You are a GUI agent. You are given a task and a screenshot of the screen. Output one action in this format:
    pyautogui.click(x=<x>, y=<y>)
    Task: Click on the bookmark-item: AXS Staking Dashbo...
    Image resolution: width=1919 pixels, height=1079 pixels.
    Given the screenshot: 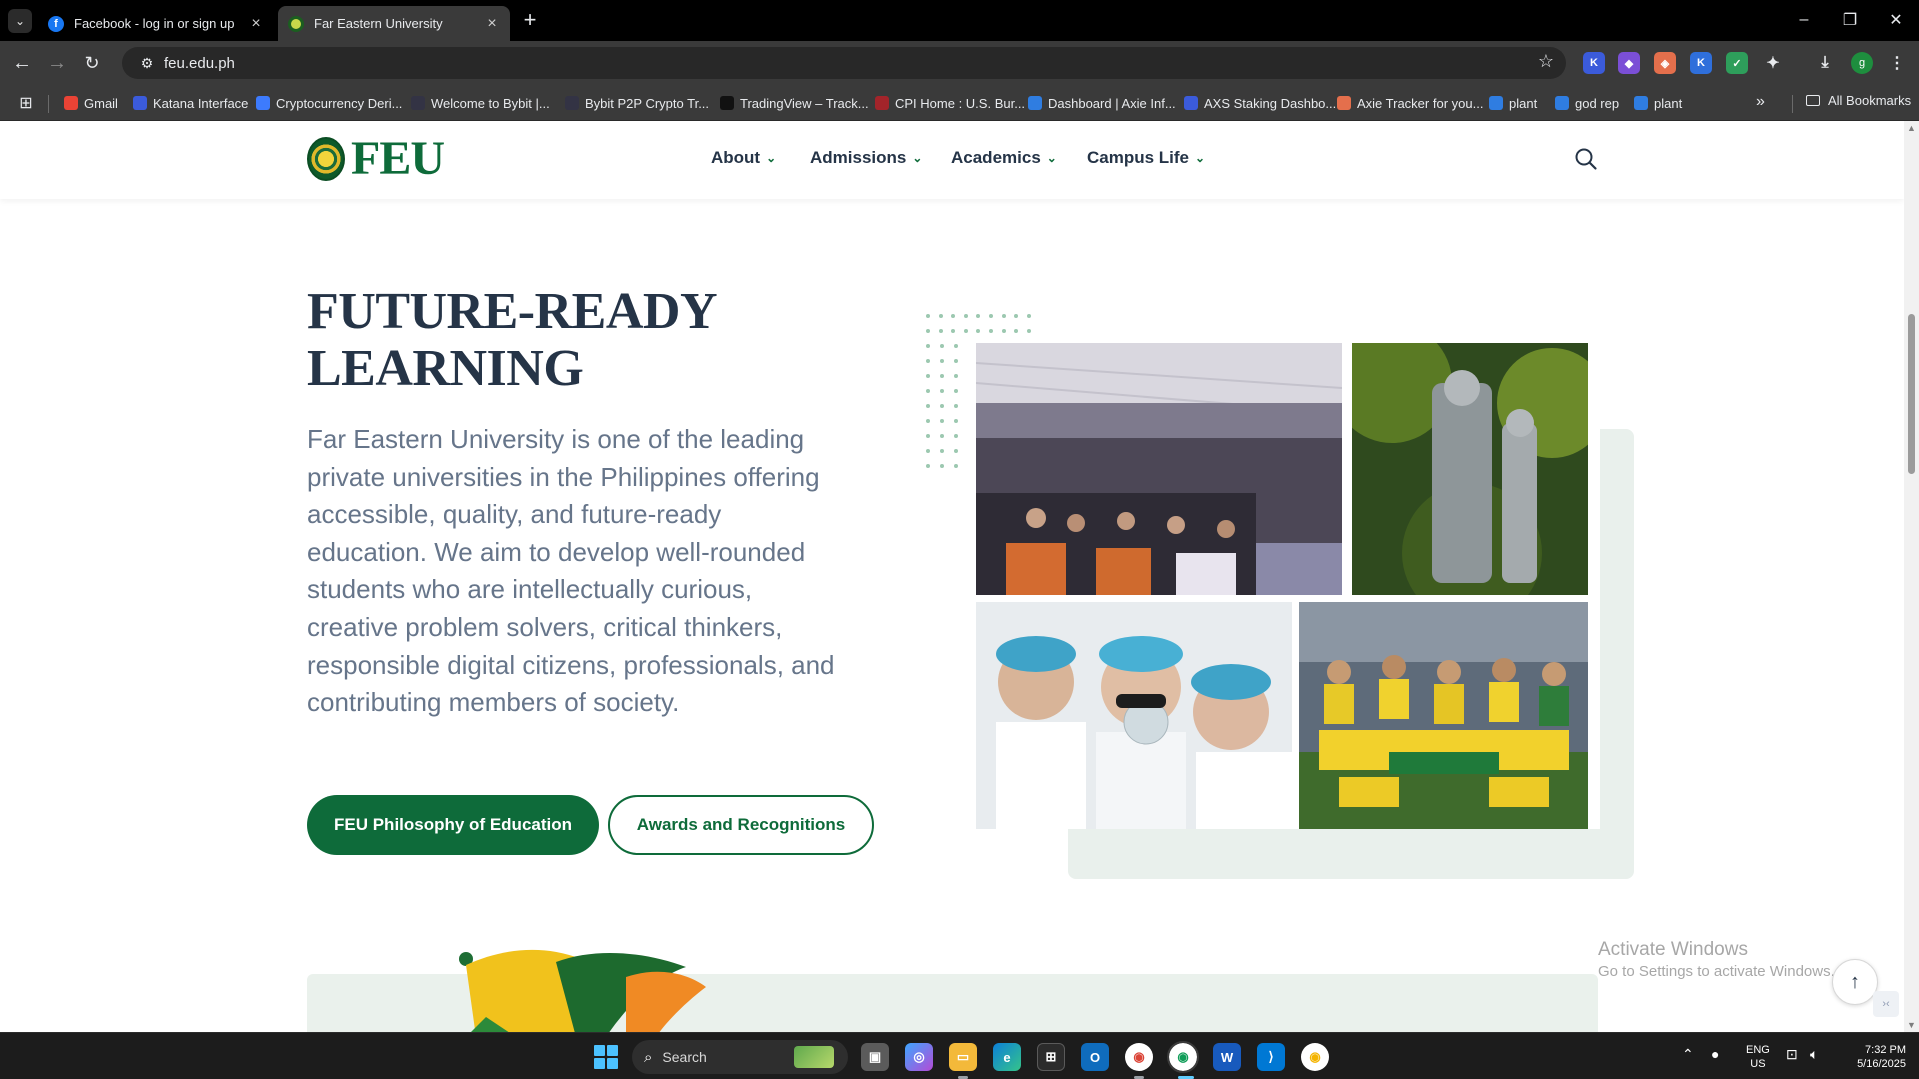 What is the action you would take?
    pyautogui.click(x=1260, y=103)
    